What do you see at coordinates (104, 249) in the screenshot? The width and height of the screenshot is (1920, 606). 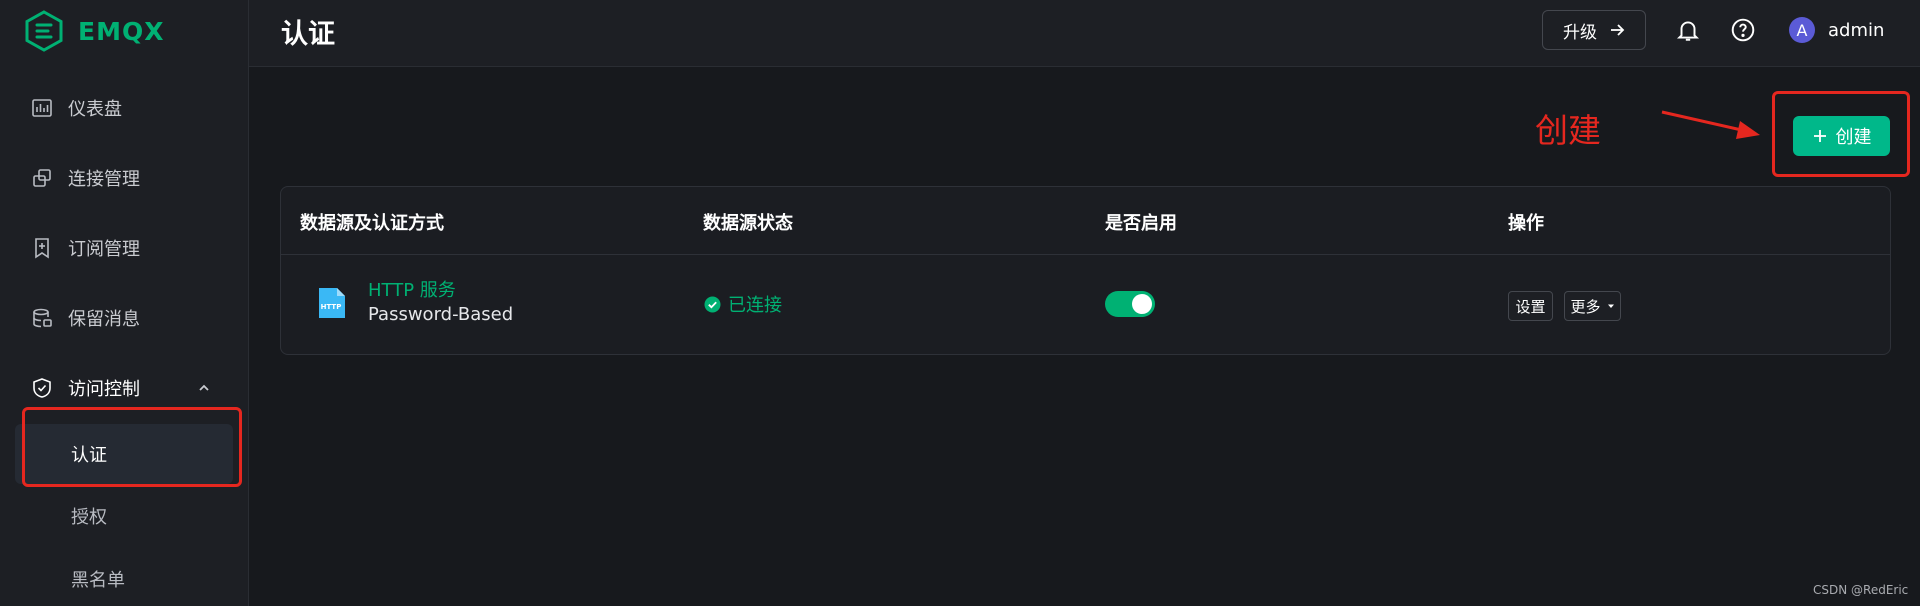 I see `sidebar-item-label: 订阅管理` at bounding box center [104, 249].